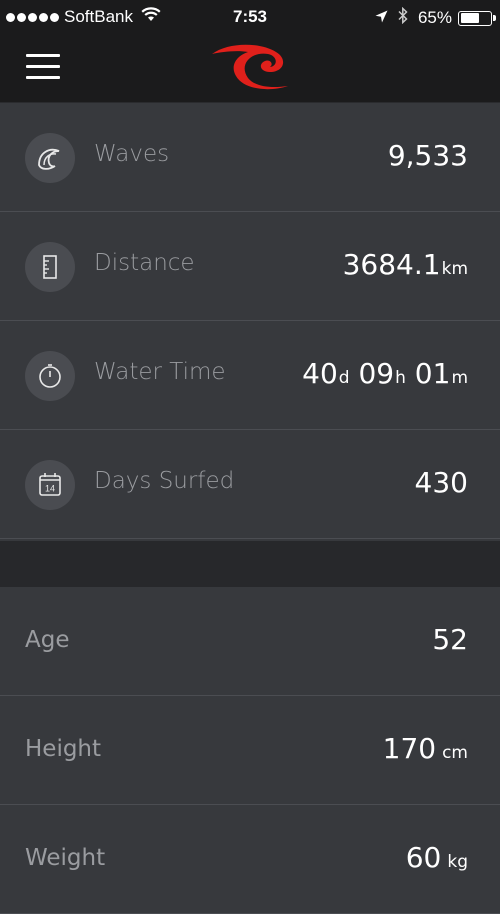 This screenshot has height=914, width=500. What do you see at coordinates (423, 857) in the screenshot?
I see `weight-value: 60` at bounding box center [423, 857].